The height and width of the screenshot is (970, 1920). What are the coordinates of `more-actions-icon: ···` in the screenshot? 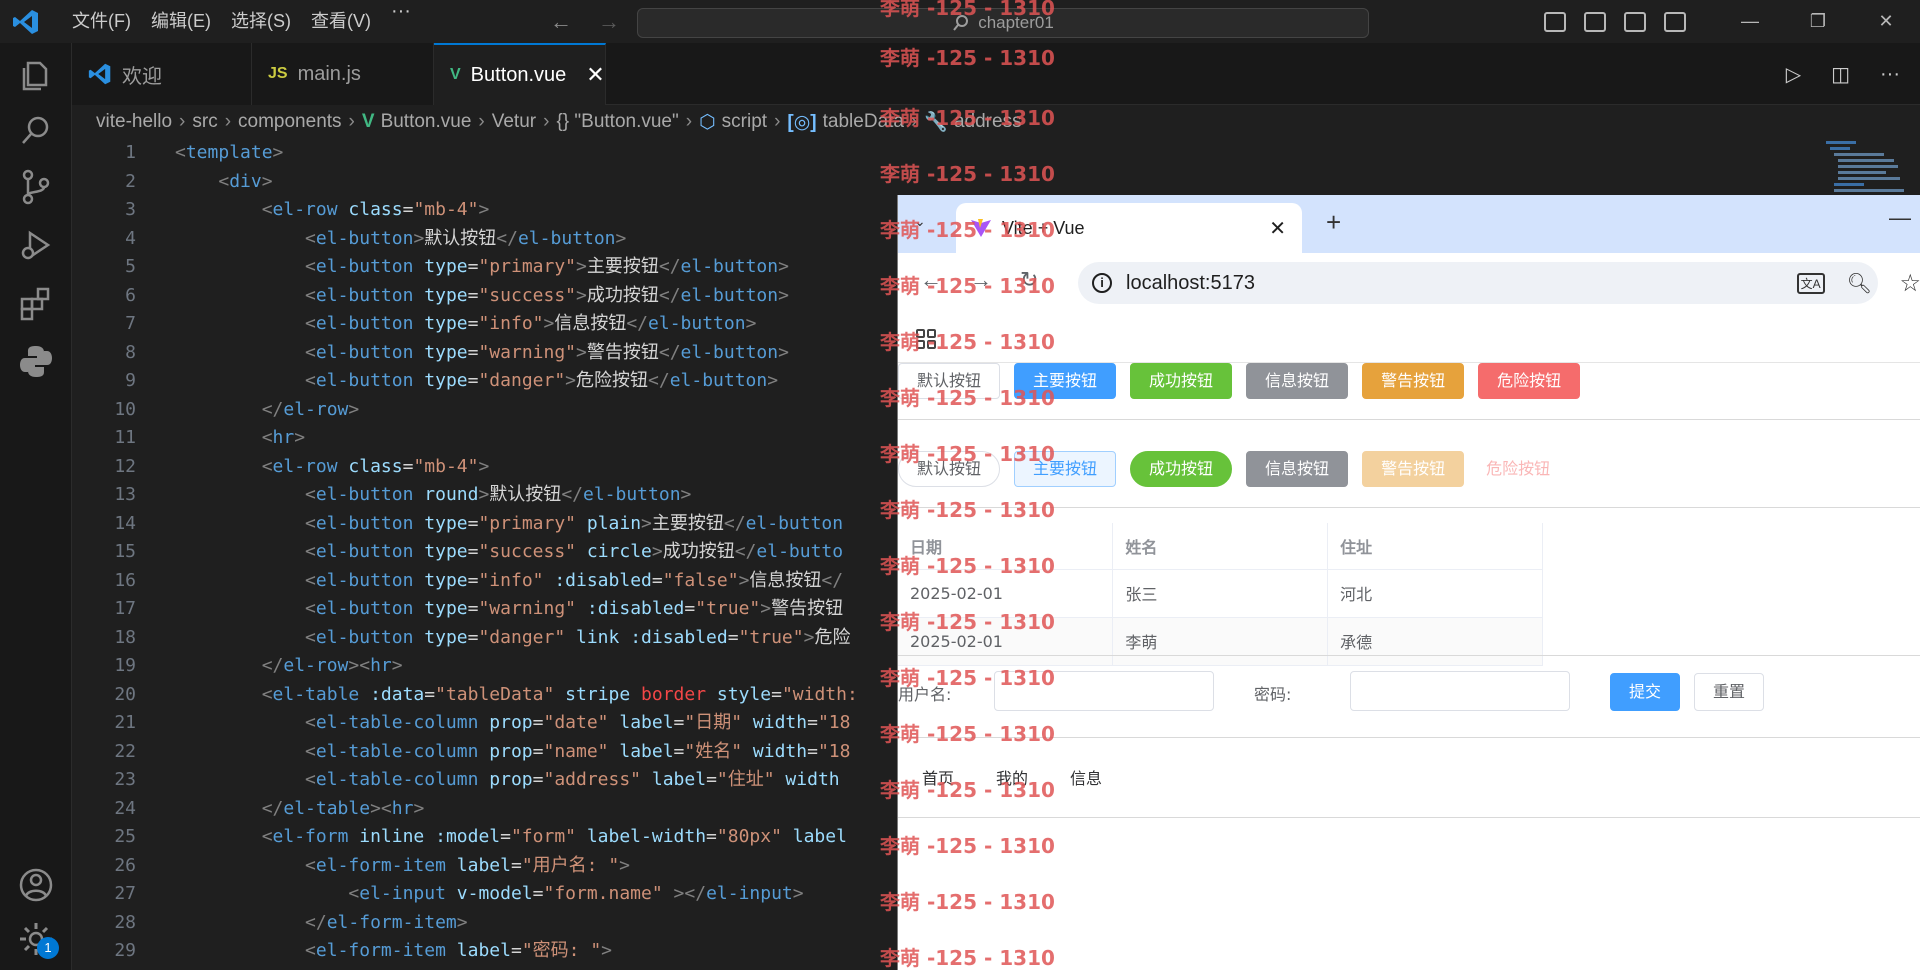 It's located at (1890, 74).